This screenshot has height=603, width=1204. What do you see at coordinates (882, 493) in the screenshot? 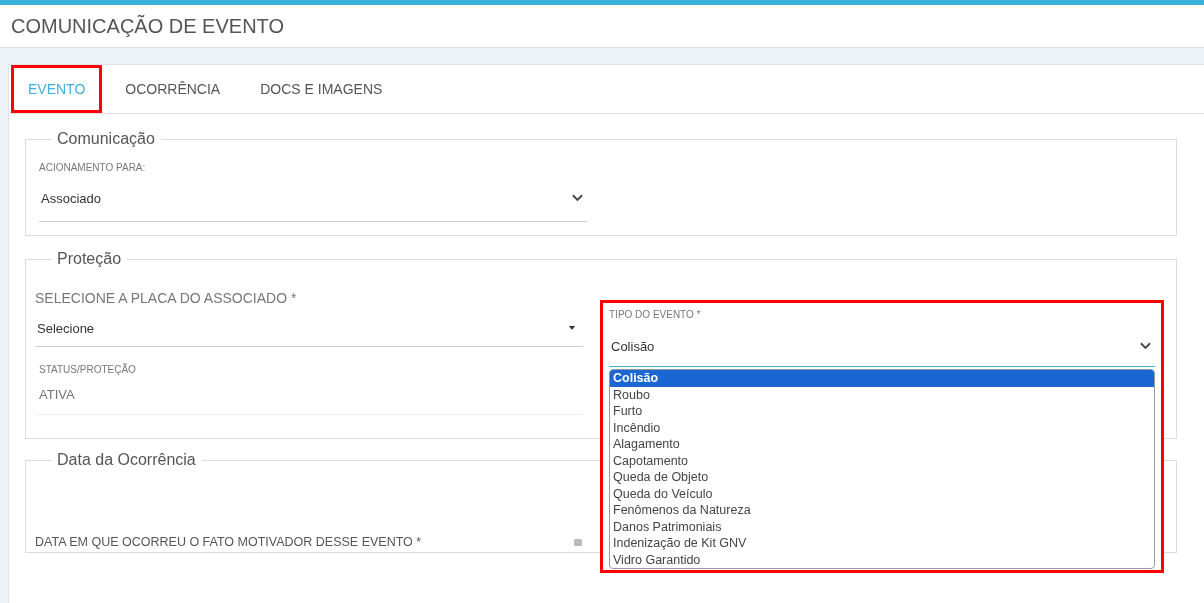
I see `dropdown-option: Queda do Veículo` at bounding box center [882, 493].